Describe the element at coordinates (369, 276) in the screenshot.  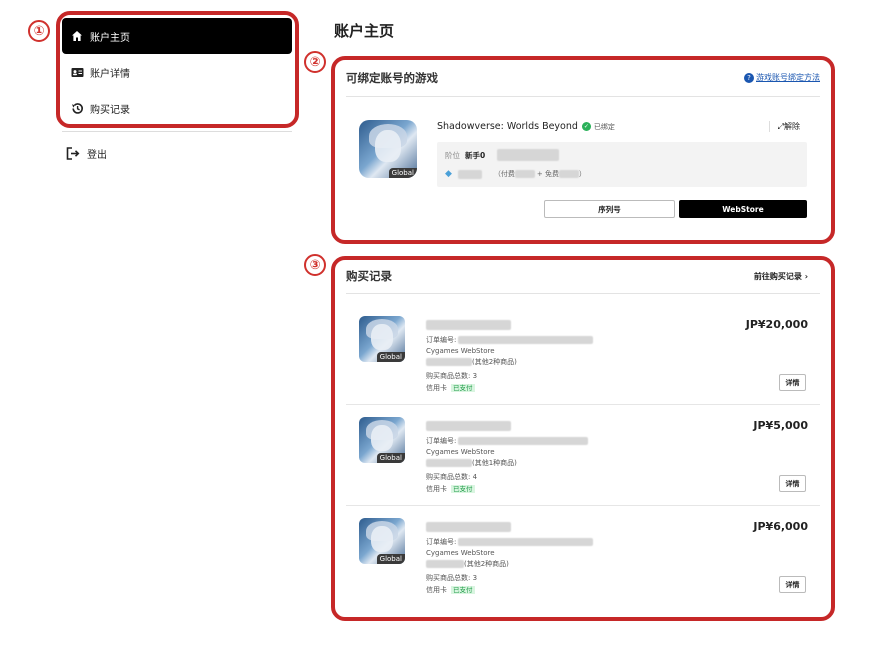
I see `card-title: 购买记录` at that location.